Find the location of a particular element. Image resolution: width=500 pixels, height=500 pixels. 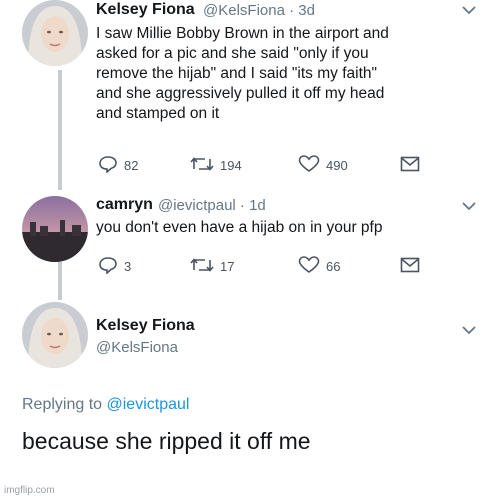

tweet1-text-line: and stamped on it is located at coordinates (158, 113).